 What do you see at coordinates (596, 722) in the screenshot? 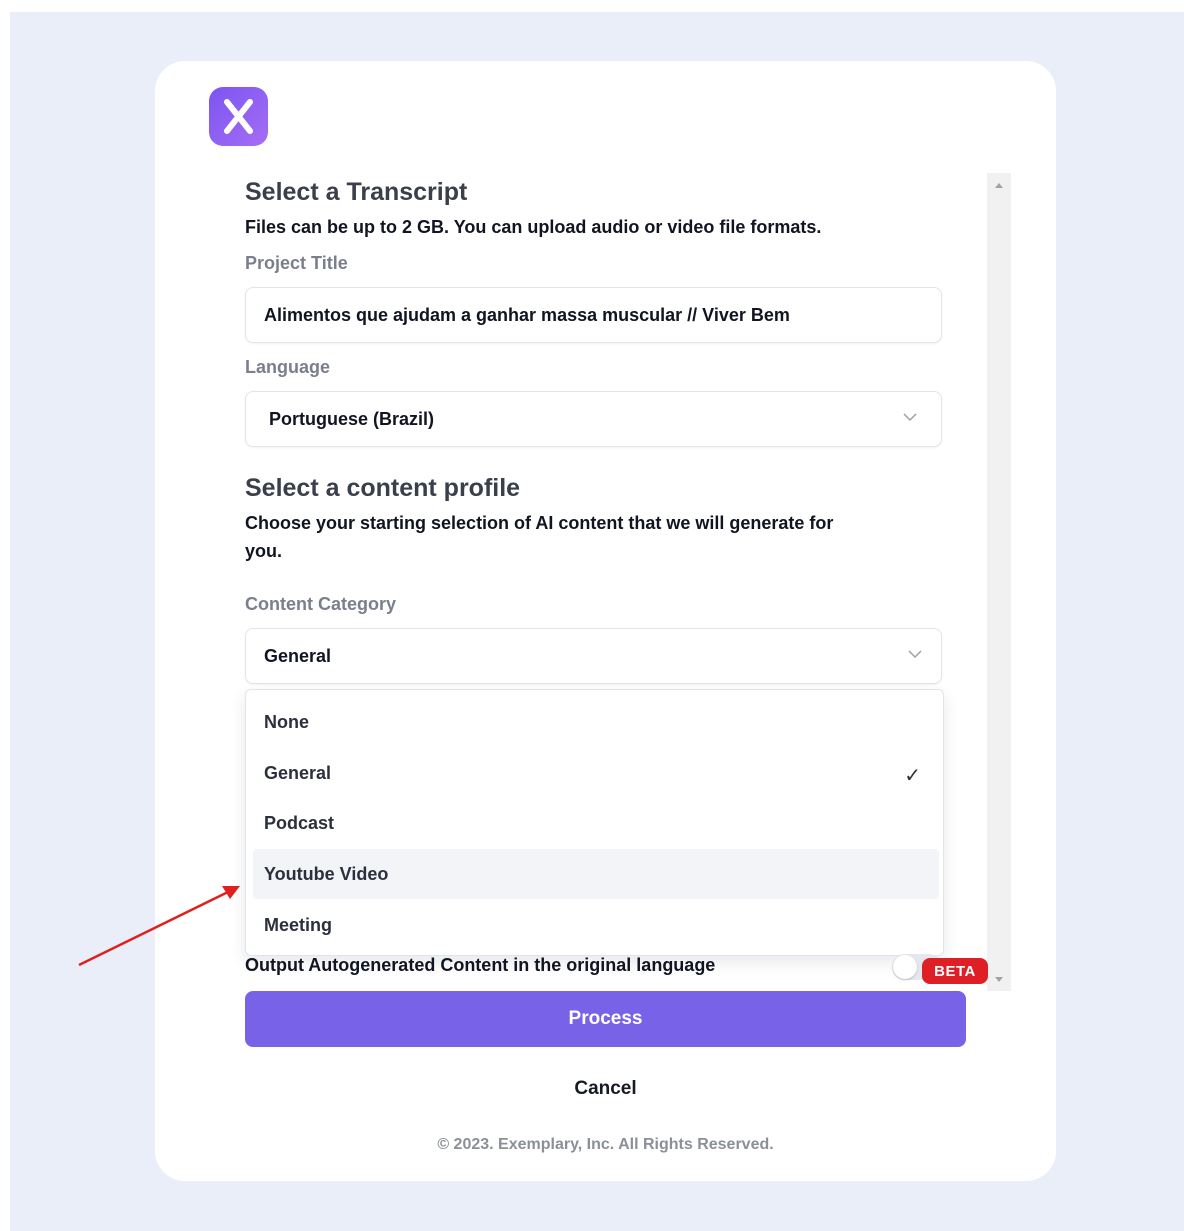
I see `dropdown-option-none: None` at bounding box center [596, 722].